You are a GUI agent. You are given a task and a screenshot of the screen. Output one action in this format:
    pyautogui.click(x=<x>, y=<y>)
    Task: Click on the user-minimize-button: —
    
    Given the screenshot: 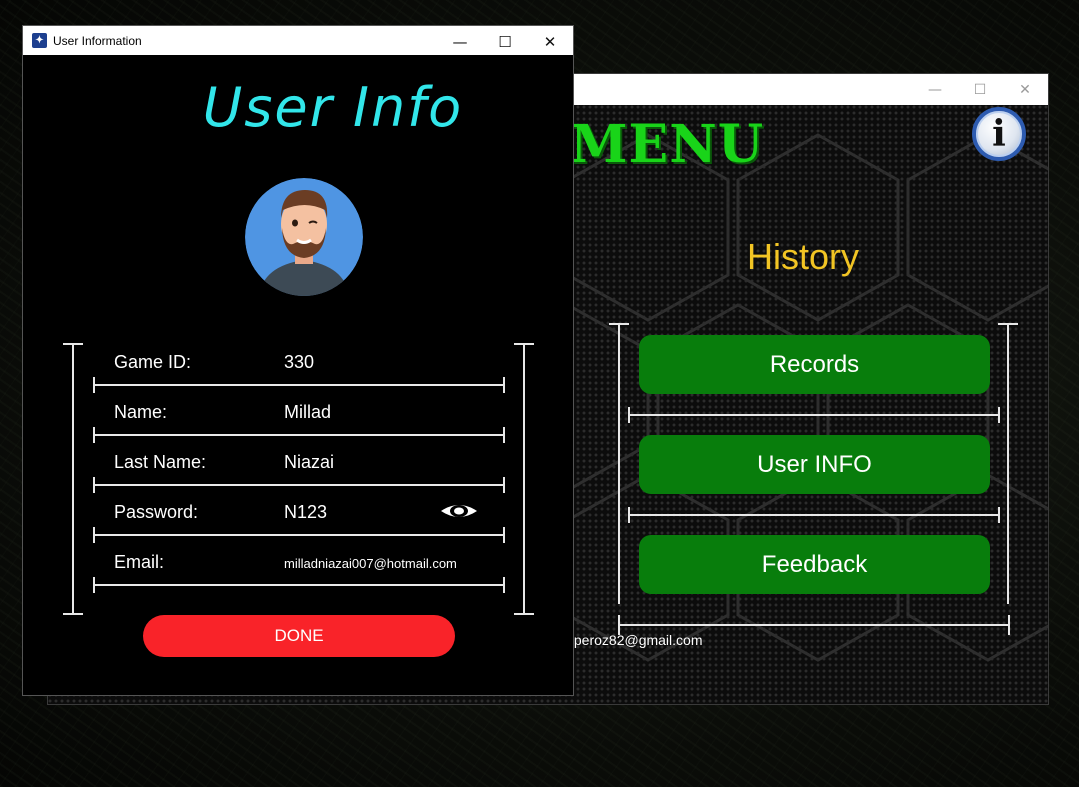 What is the action you would take?
    pyautogui.click(x=460, y=41)
    